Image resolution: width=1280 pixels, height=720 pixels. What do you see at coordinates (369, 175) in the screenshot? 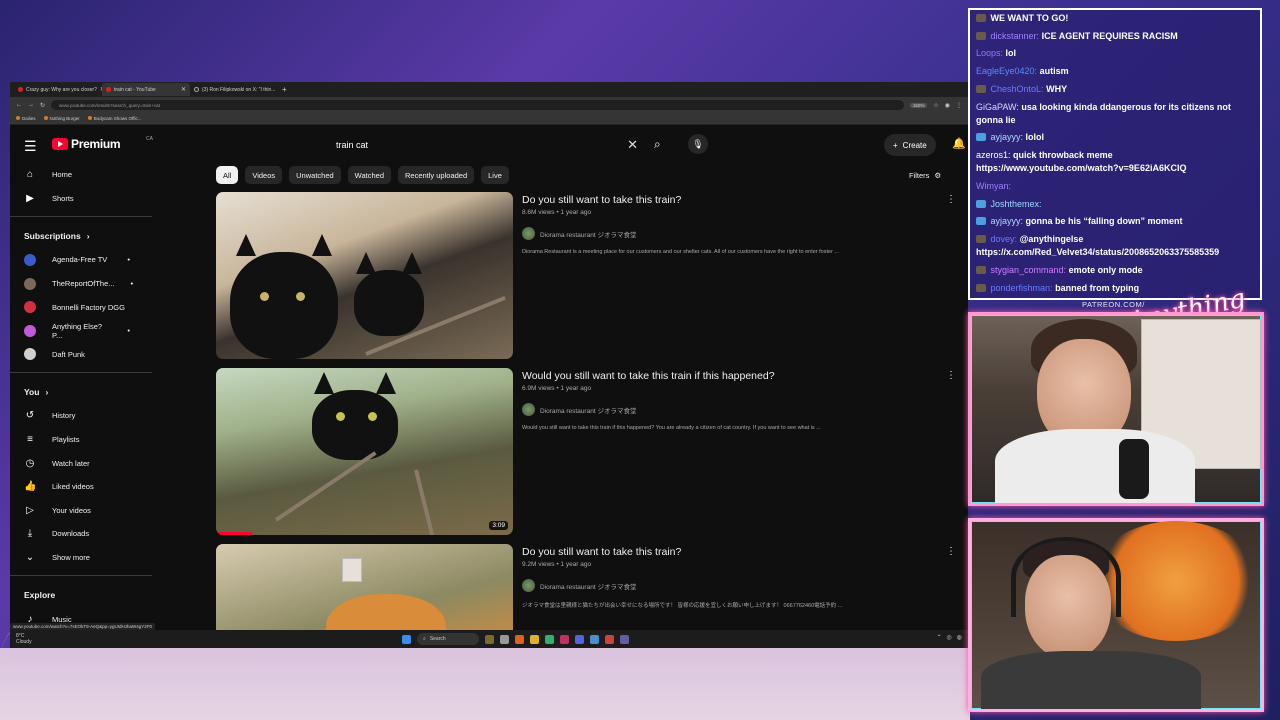
I see `chip-watched: Watched` at bounding box center [369, 175].